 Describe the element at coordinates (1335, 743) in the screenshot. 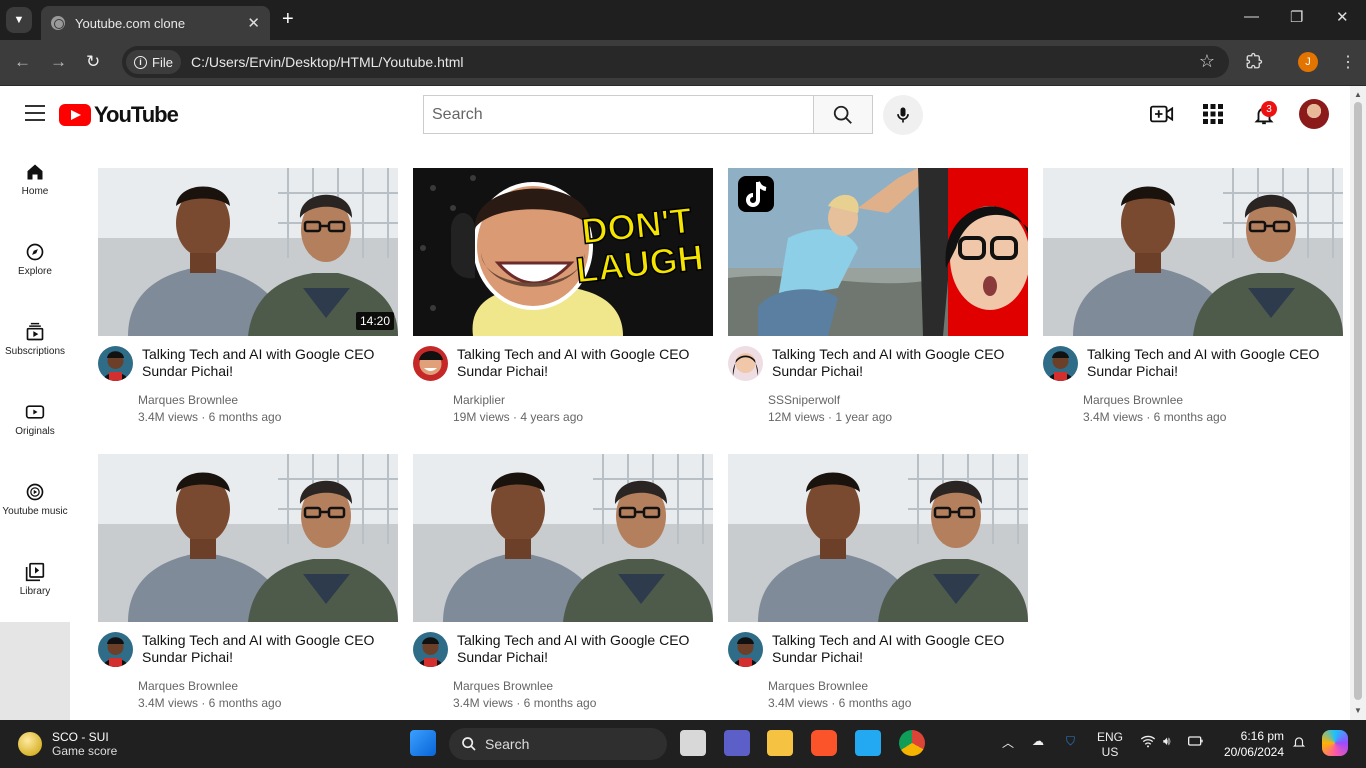

I see `copilot-icon` at that location.